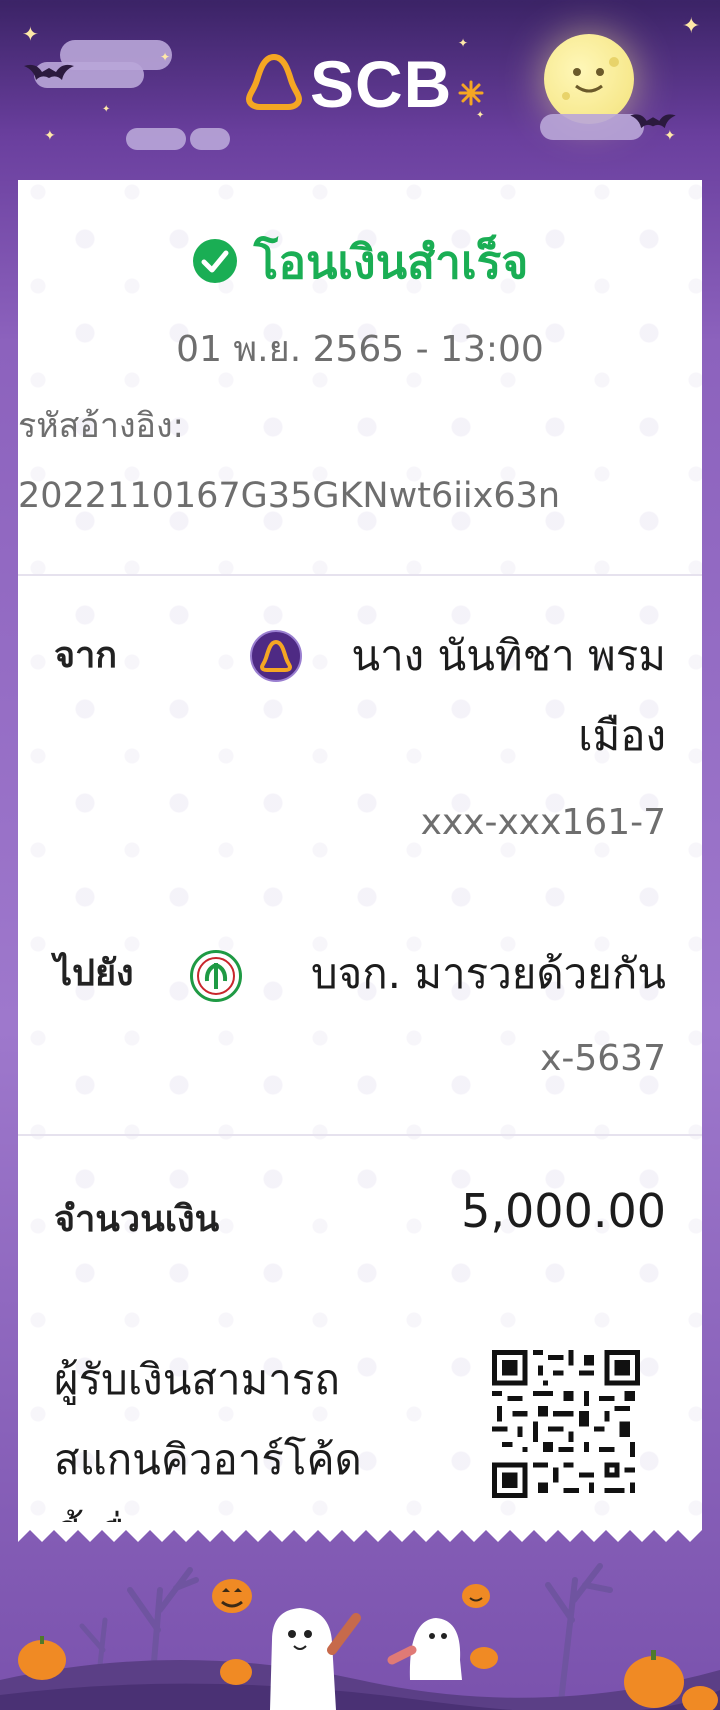 The image size is (720, 1710). What do you see at coordinates (424, 1649) in the screenshot?
I see `ghost-icon` at bounding box center [424, 1649].